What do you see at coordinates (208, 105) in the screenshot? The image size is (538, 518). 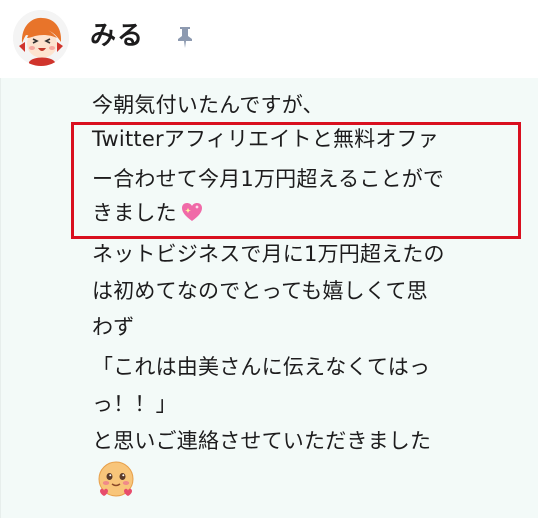 I see `message-line: 今朝気付いたんですが、` at bounding box center [208, 105].